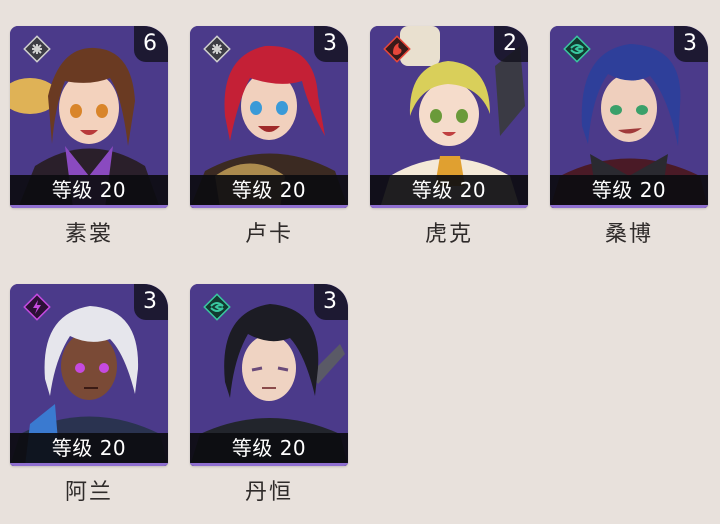  Describe the element at coordinates (397, 49) in the screenshot. I see `fire-element-icon` at that location.